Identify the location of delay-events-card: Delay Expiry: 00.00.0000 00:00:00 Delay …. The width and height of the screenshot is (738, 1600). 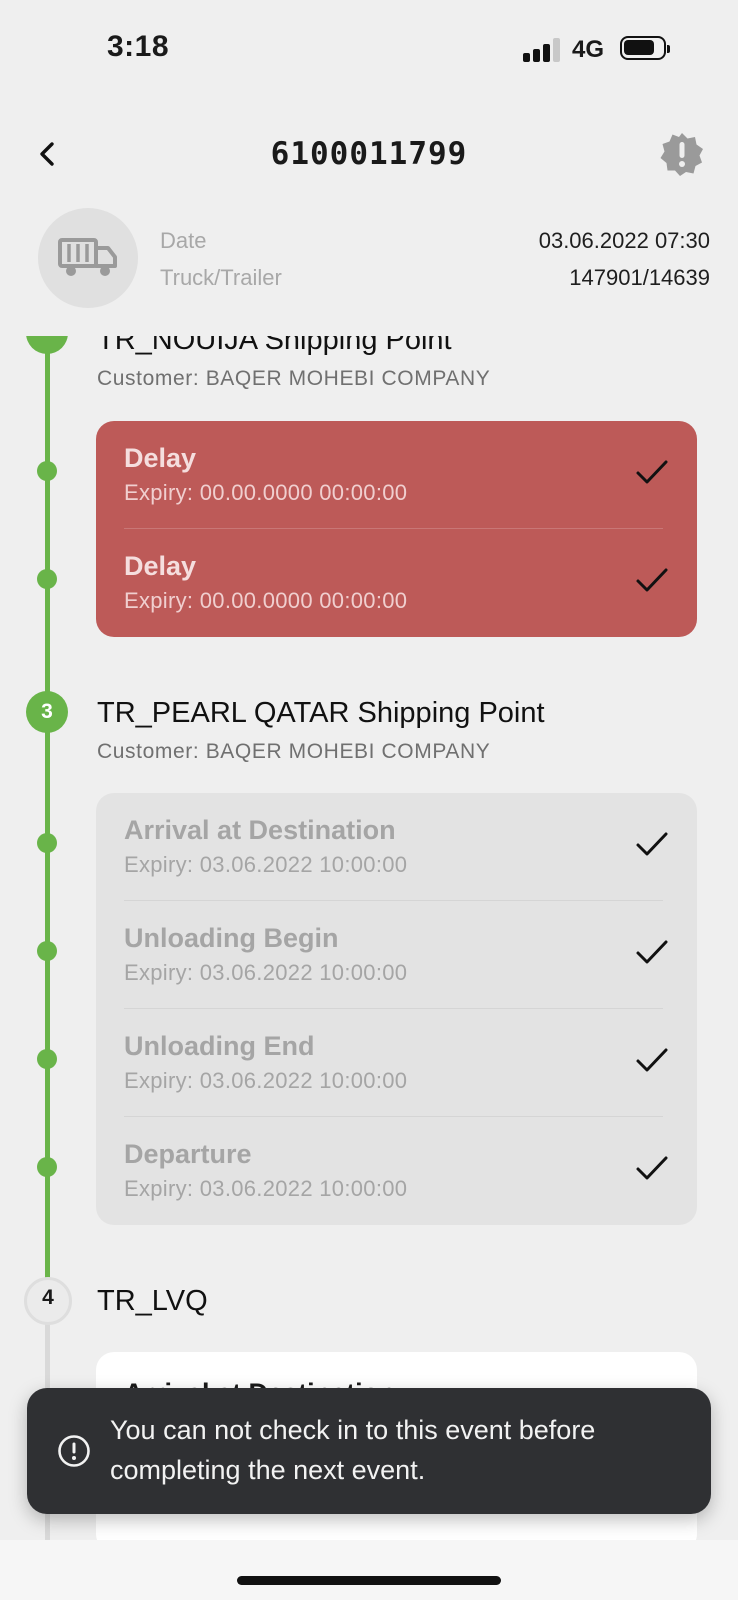
(396, 529).